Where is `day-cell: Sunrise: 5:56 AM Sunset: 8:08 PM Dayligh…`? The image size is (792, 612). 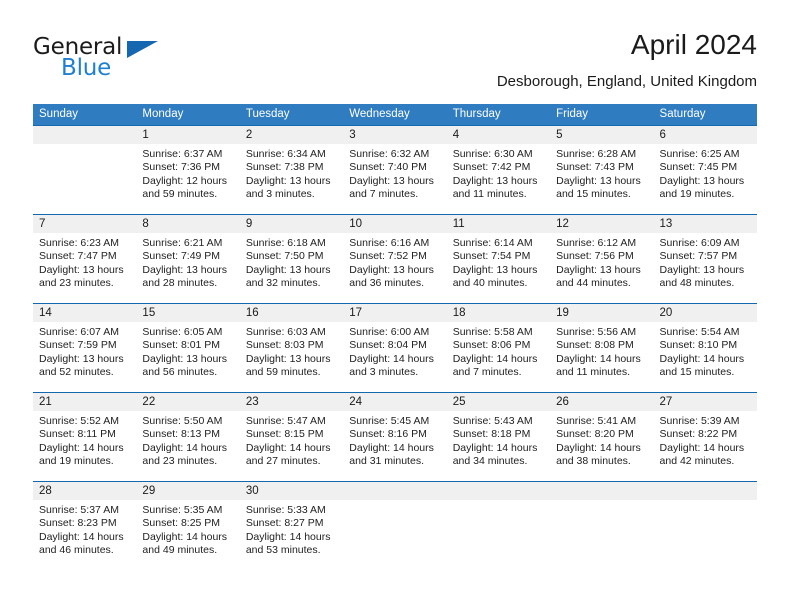
day-cell: Sunrise: 5:56 AM Sunset: 8:08 PM Dayligh… is located at coordinates (601, 357).